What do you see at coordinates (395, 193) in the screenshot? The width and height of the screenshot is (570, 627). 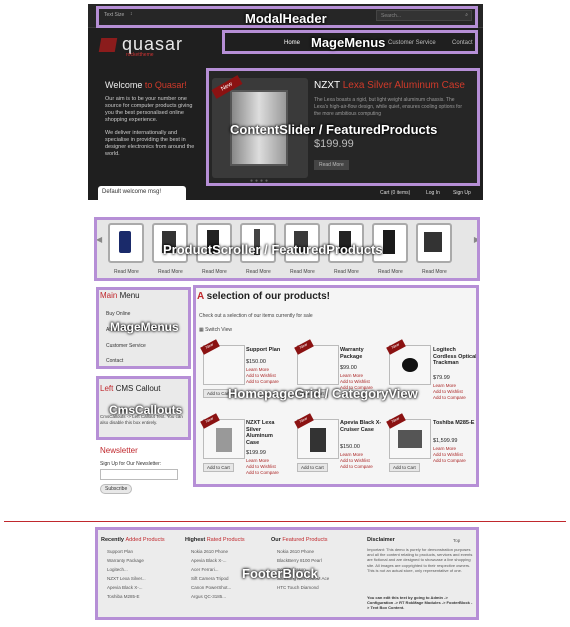 I see `cart-link: Cart (0 items)` at bounding box center [395, 193].